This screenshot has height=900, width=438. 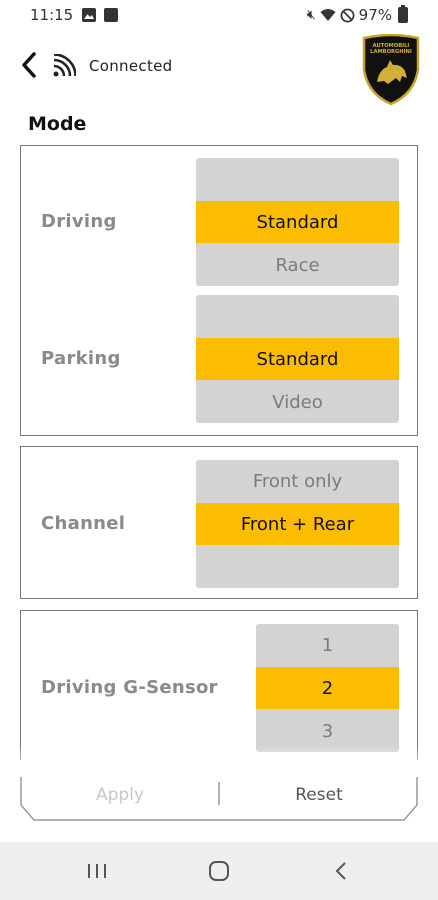 What do you see at coordinates (79, 221) in the screenshot?
I see `driving-label: Driving` at bounding box center [79, 221].